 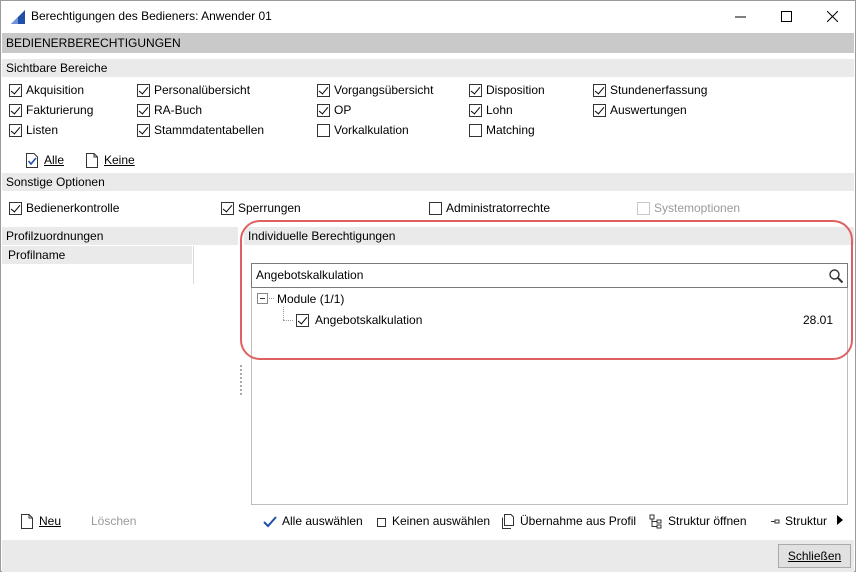 I want to click on checkbox-akquisition: Akquisition, so click(x=46, y=90).